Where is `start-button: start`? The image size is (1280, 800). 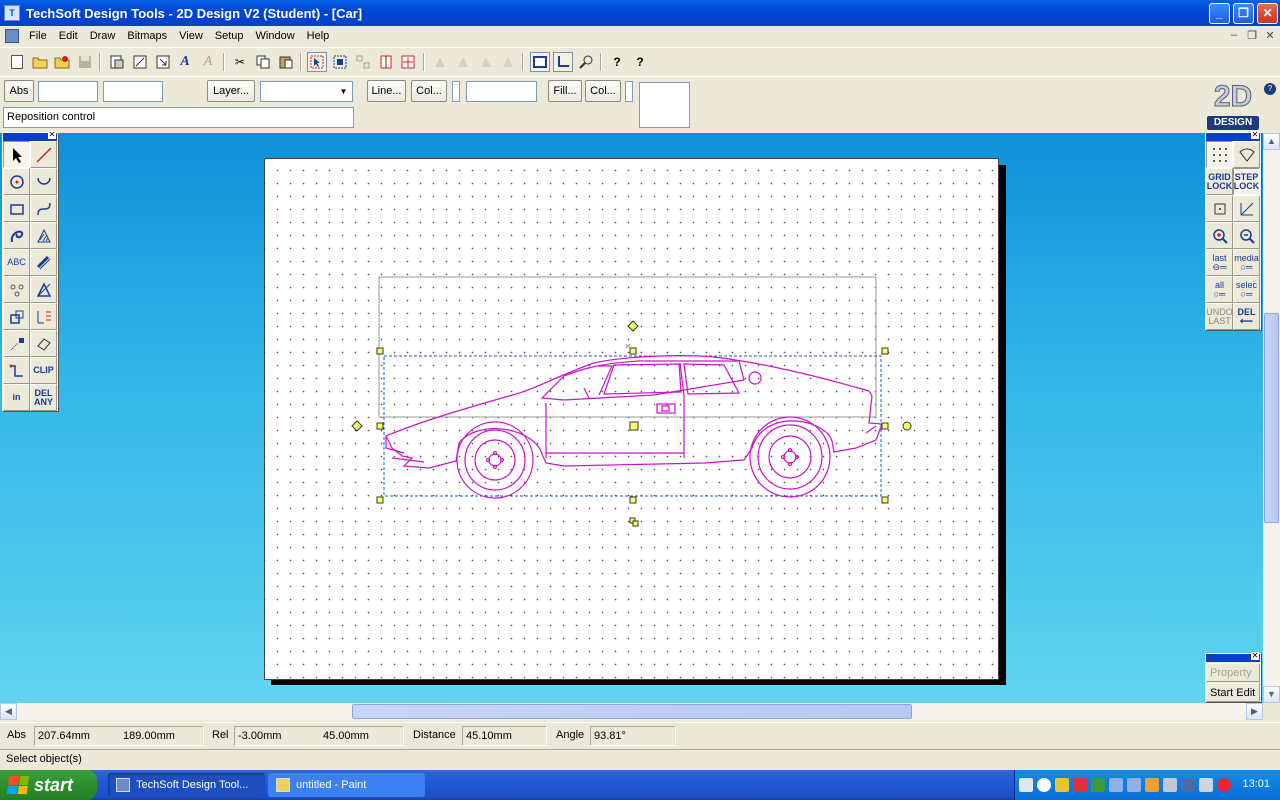 start-button: start is located at coordinates (48, 785).